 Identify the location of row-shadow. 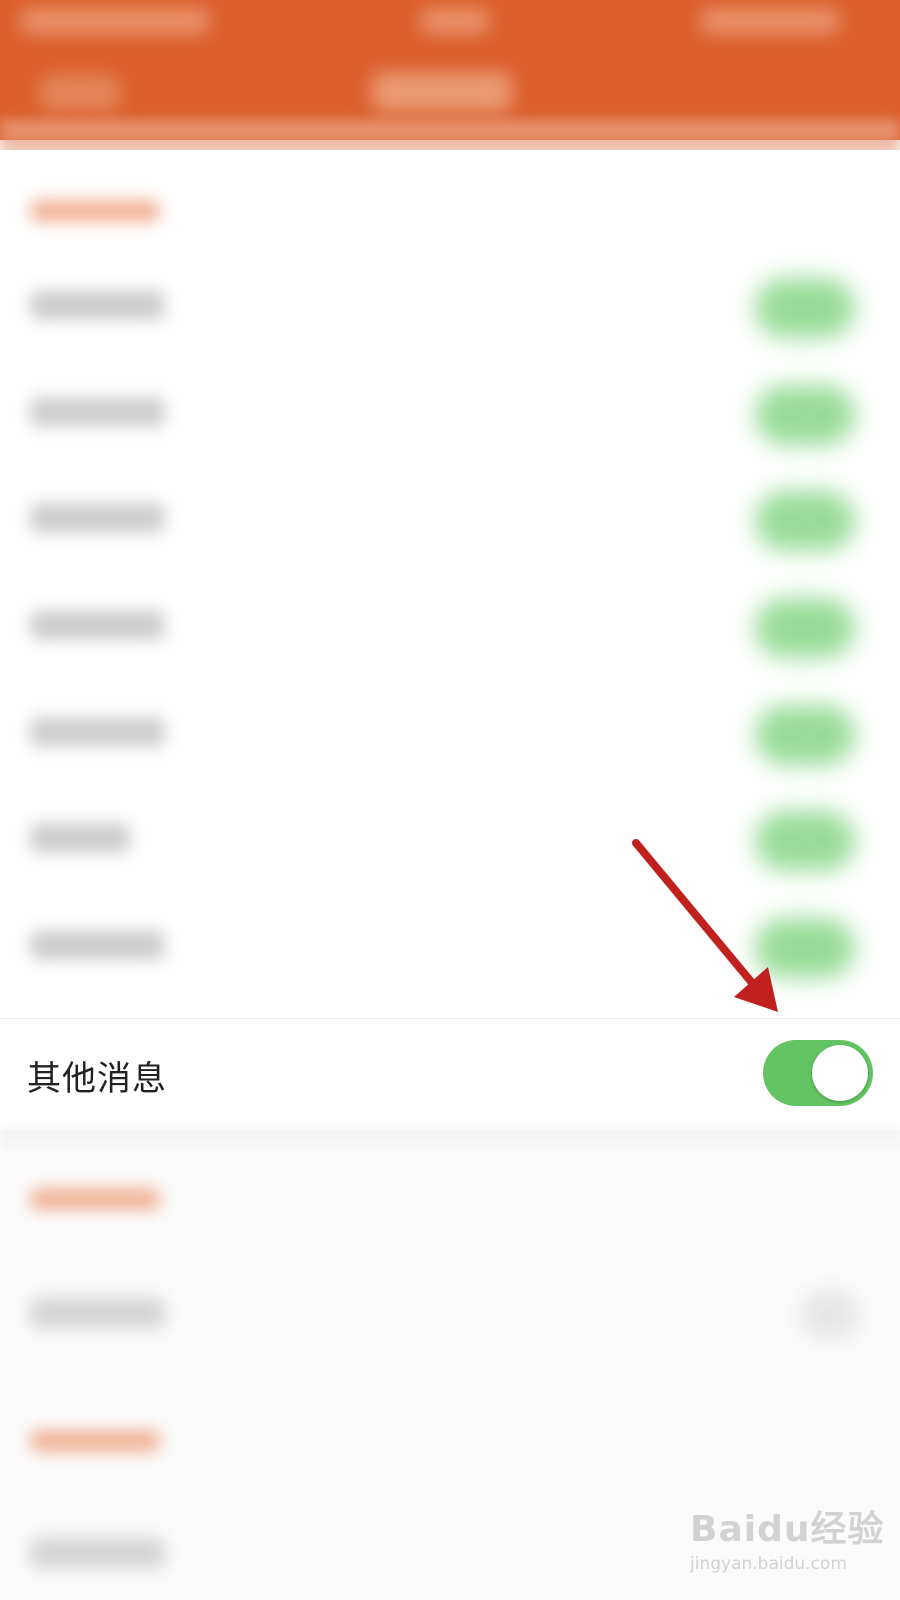
(450, 1143).